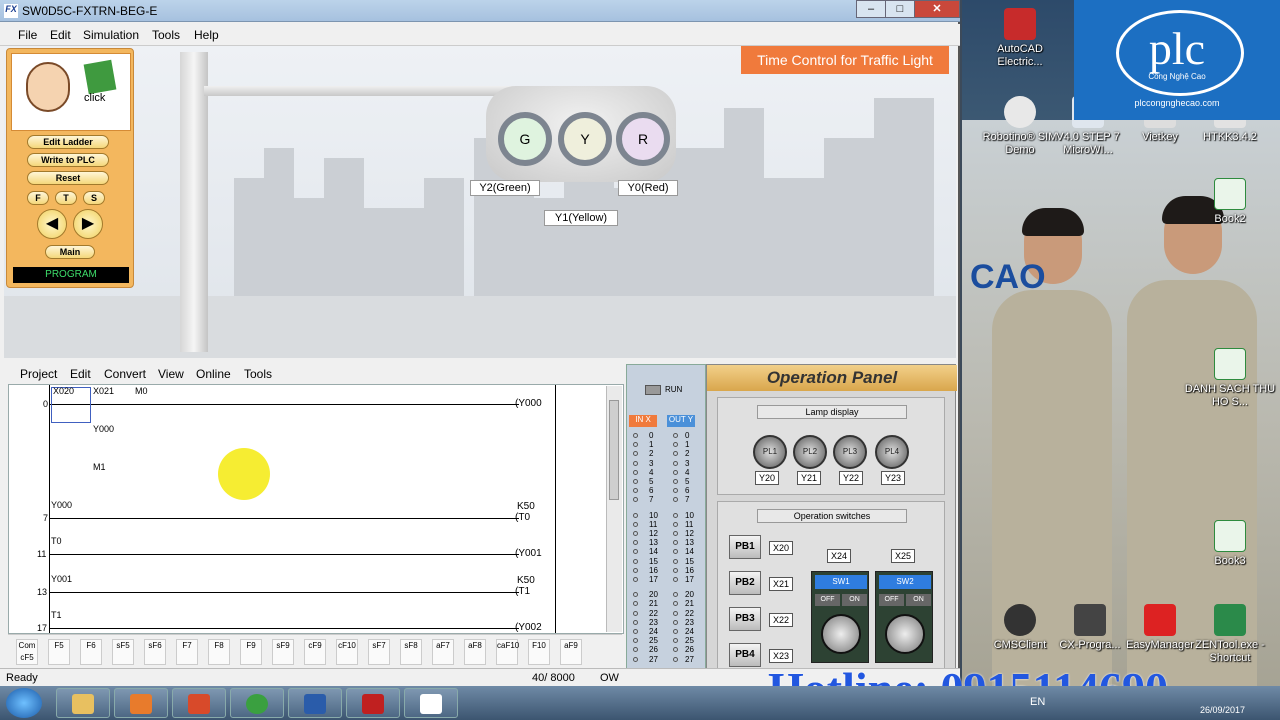 This screenshot has width=1280, height=720. Describe the element at coordinates (522, 591) in the screenshot. I see `coil-t1: (T1` at that location.